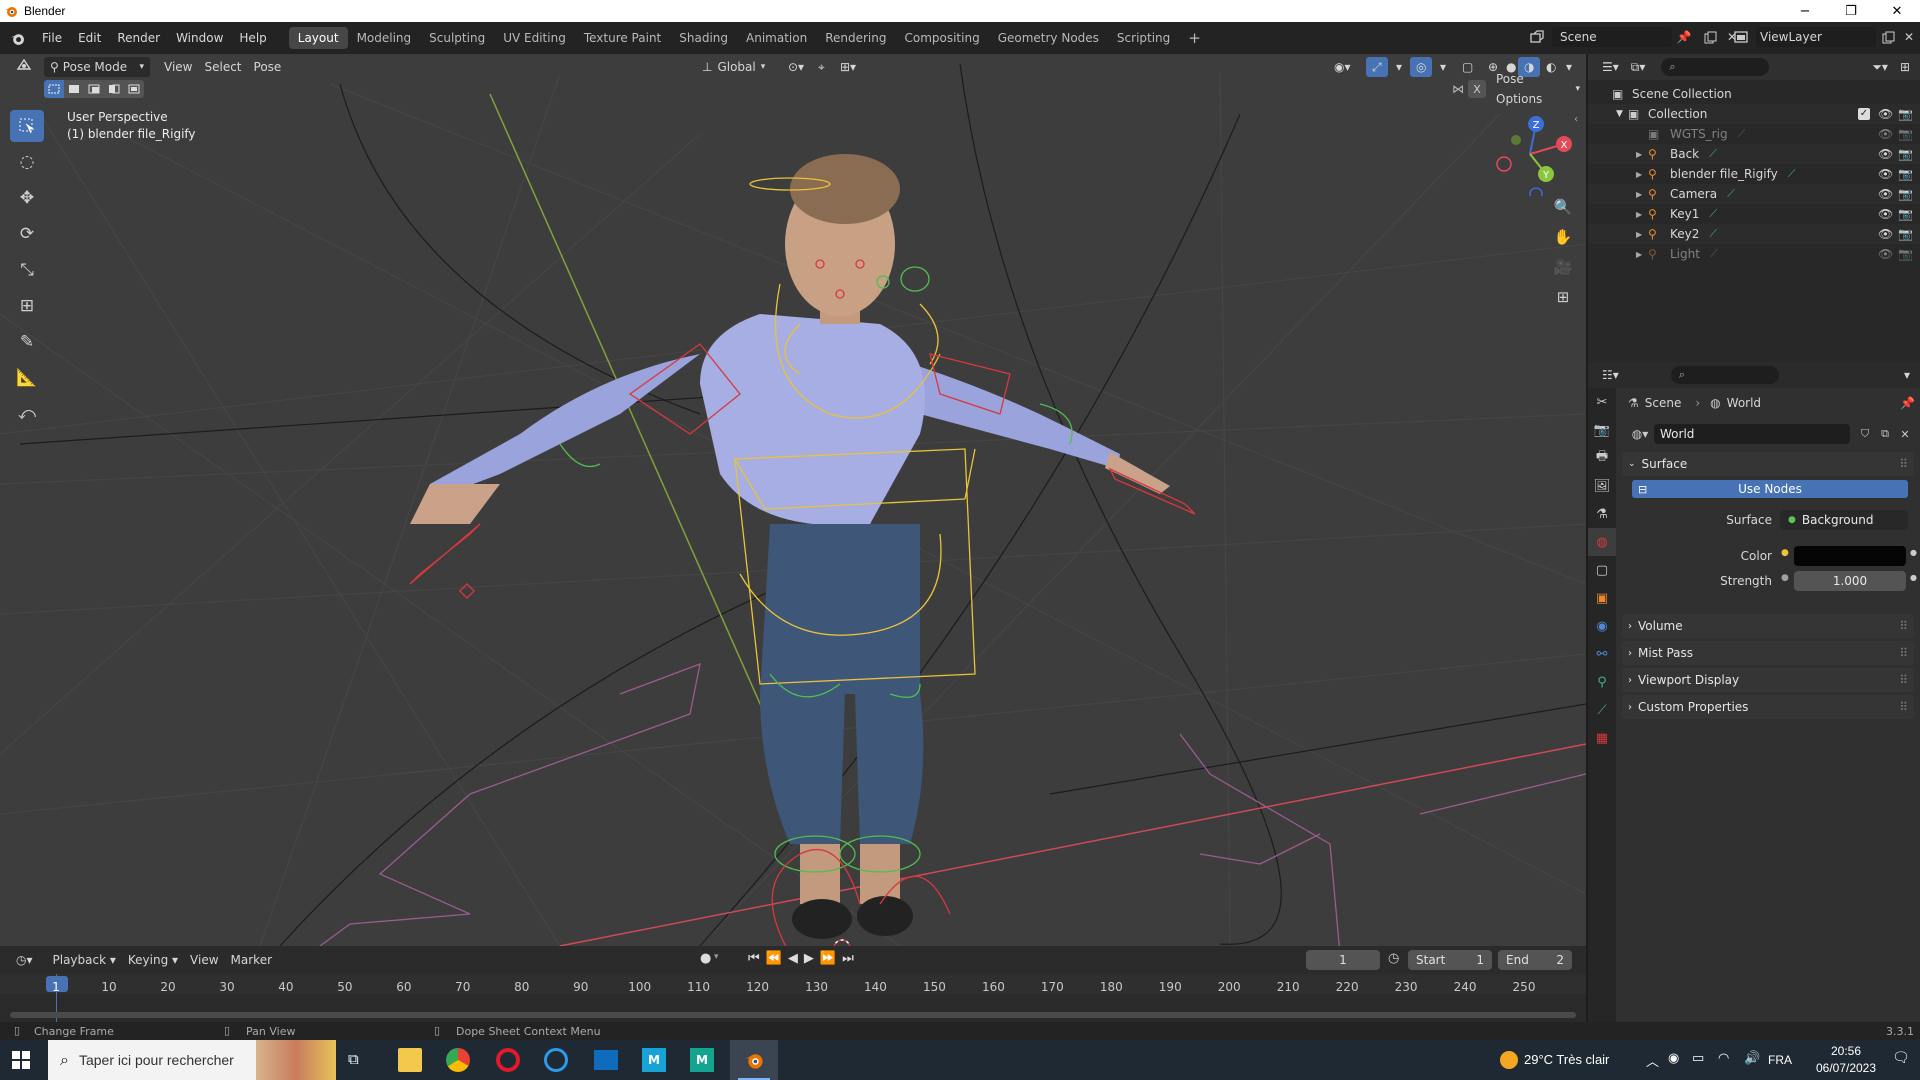  I want to click on jump-end-icon: ⏭, so click(848, 958).